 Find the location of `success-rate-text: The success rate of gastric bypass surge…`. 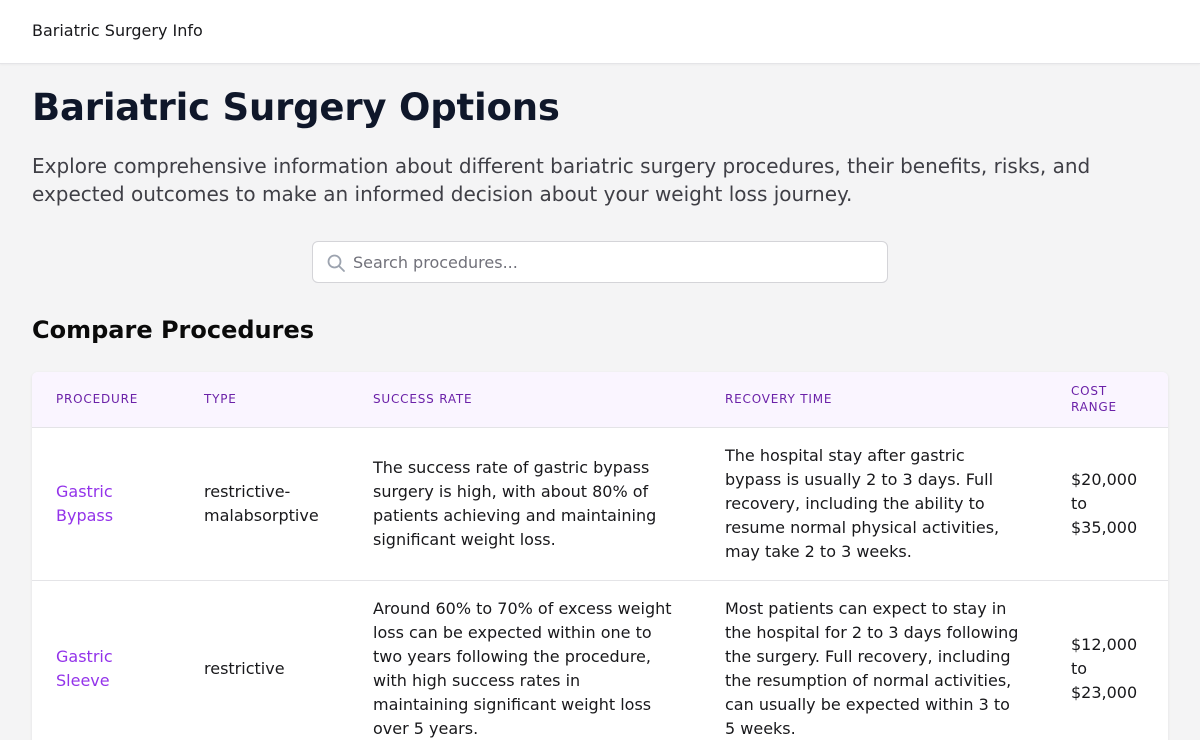

success-rate-text: The success rate of gastric bypass surge… is located at coordinates (515, 503).